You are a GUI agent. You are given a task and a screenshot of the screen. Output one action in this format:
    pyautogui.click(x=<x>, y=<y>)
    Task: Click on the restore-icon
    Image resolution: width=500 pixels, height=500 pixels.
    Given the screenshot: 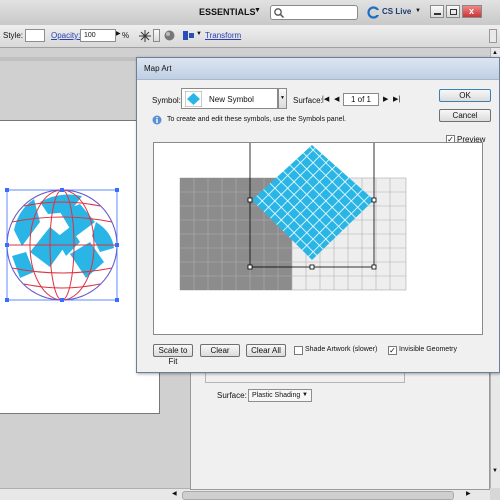 What is the action you would take?
    pyautogui.click(x=453, y=11)
    